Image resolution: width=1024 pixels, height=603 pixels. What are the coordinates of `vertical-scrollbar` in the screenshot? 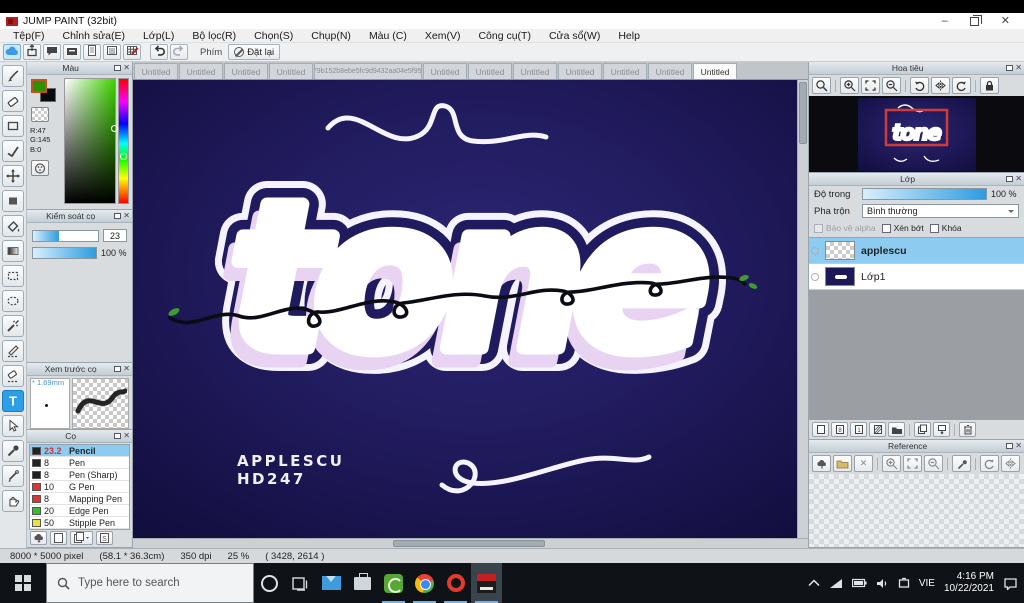 It's located at (802, 309).